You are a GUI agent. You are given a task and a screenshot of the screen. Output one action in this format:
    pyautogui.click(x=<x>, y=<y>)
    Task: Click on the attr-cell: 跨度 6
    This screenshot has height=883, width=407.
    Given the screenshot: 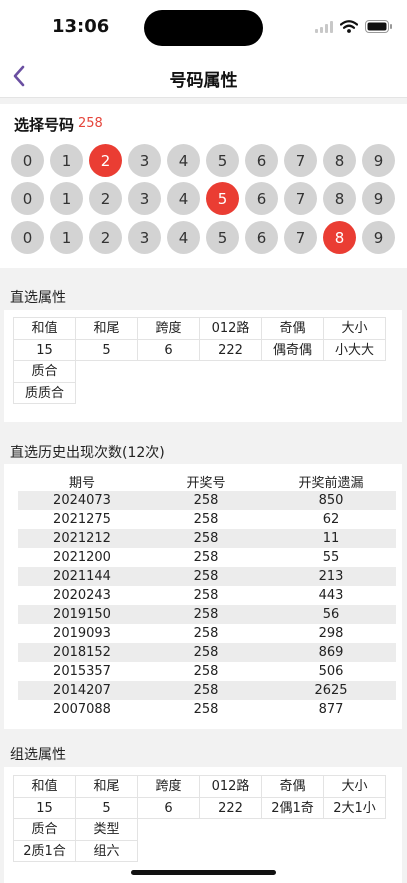 What is the action you would take?
    pyautogui.click(x=168, y=797)
    